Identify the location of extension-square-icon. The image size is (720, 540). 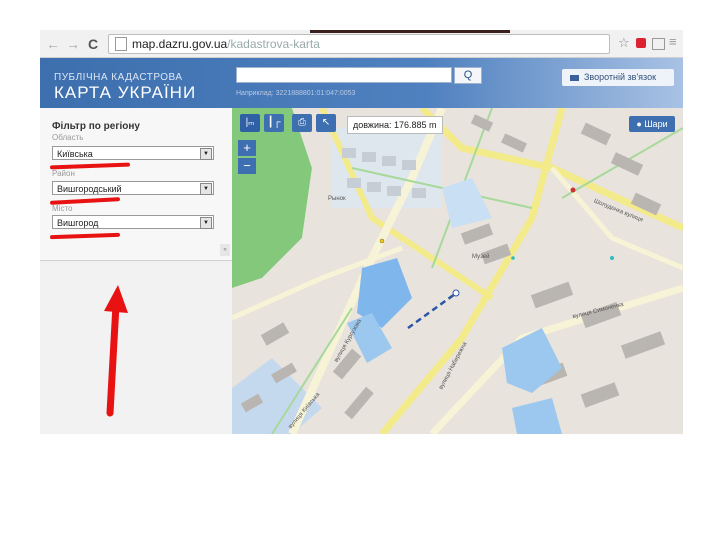
(658, 44).